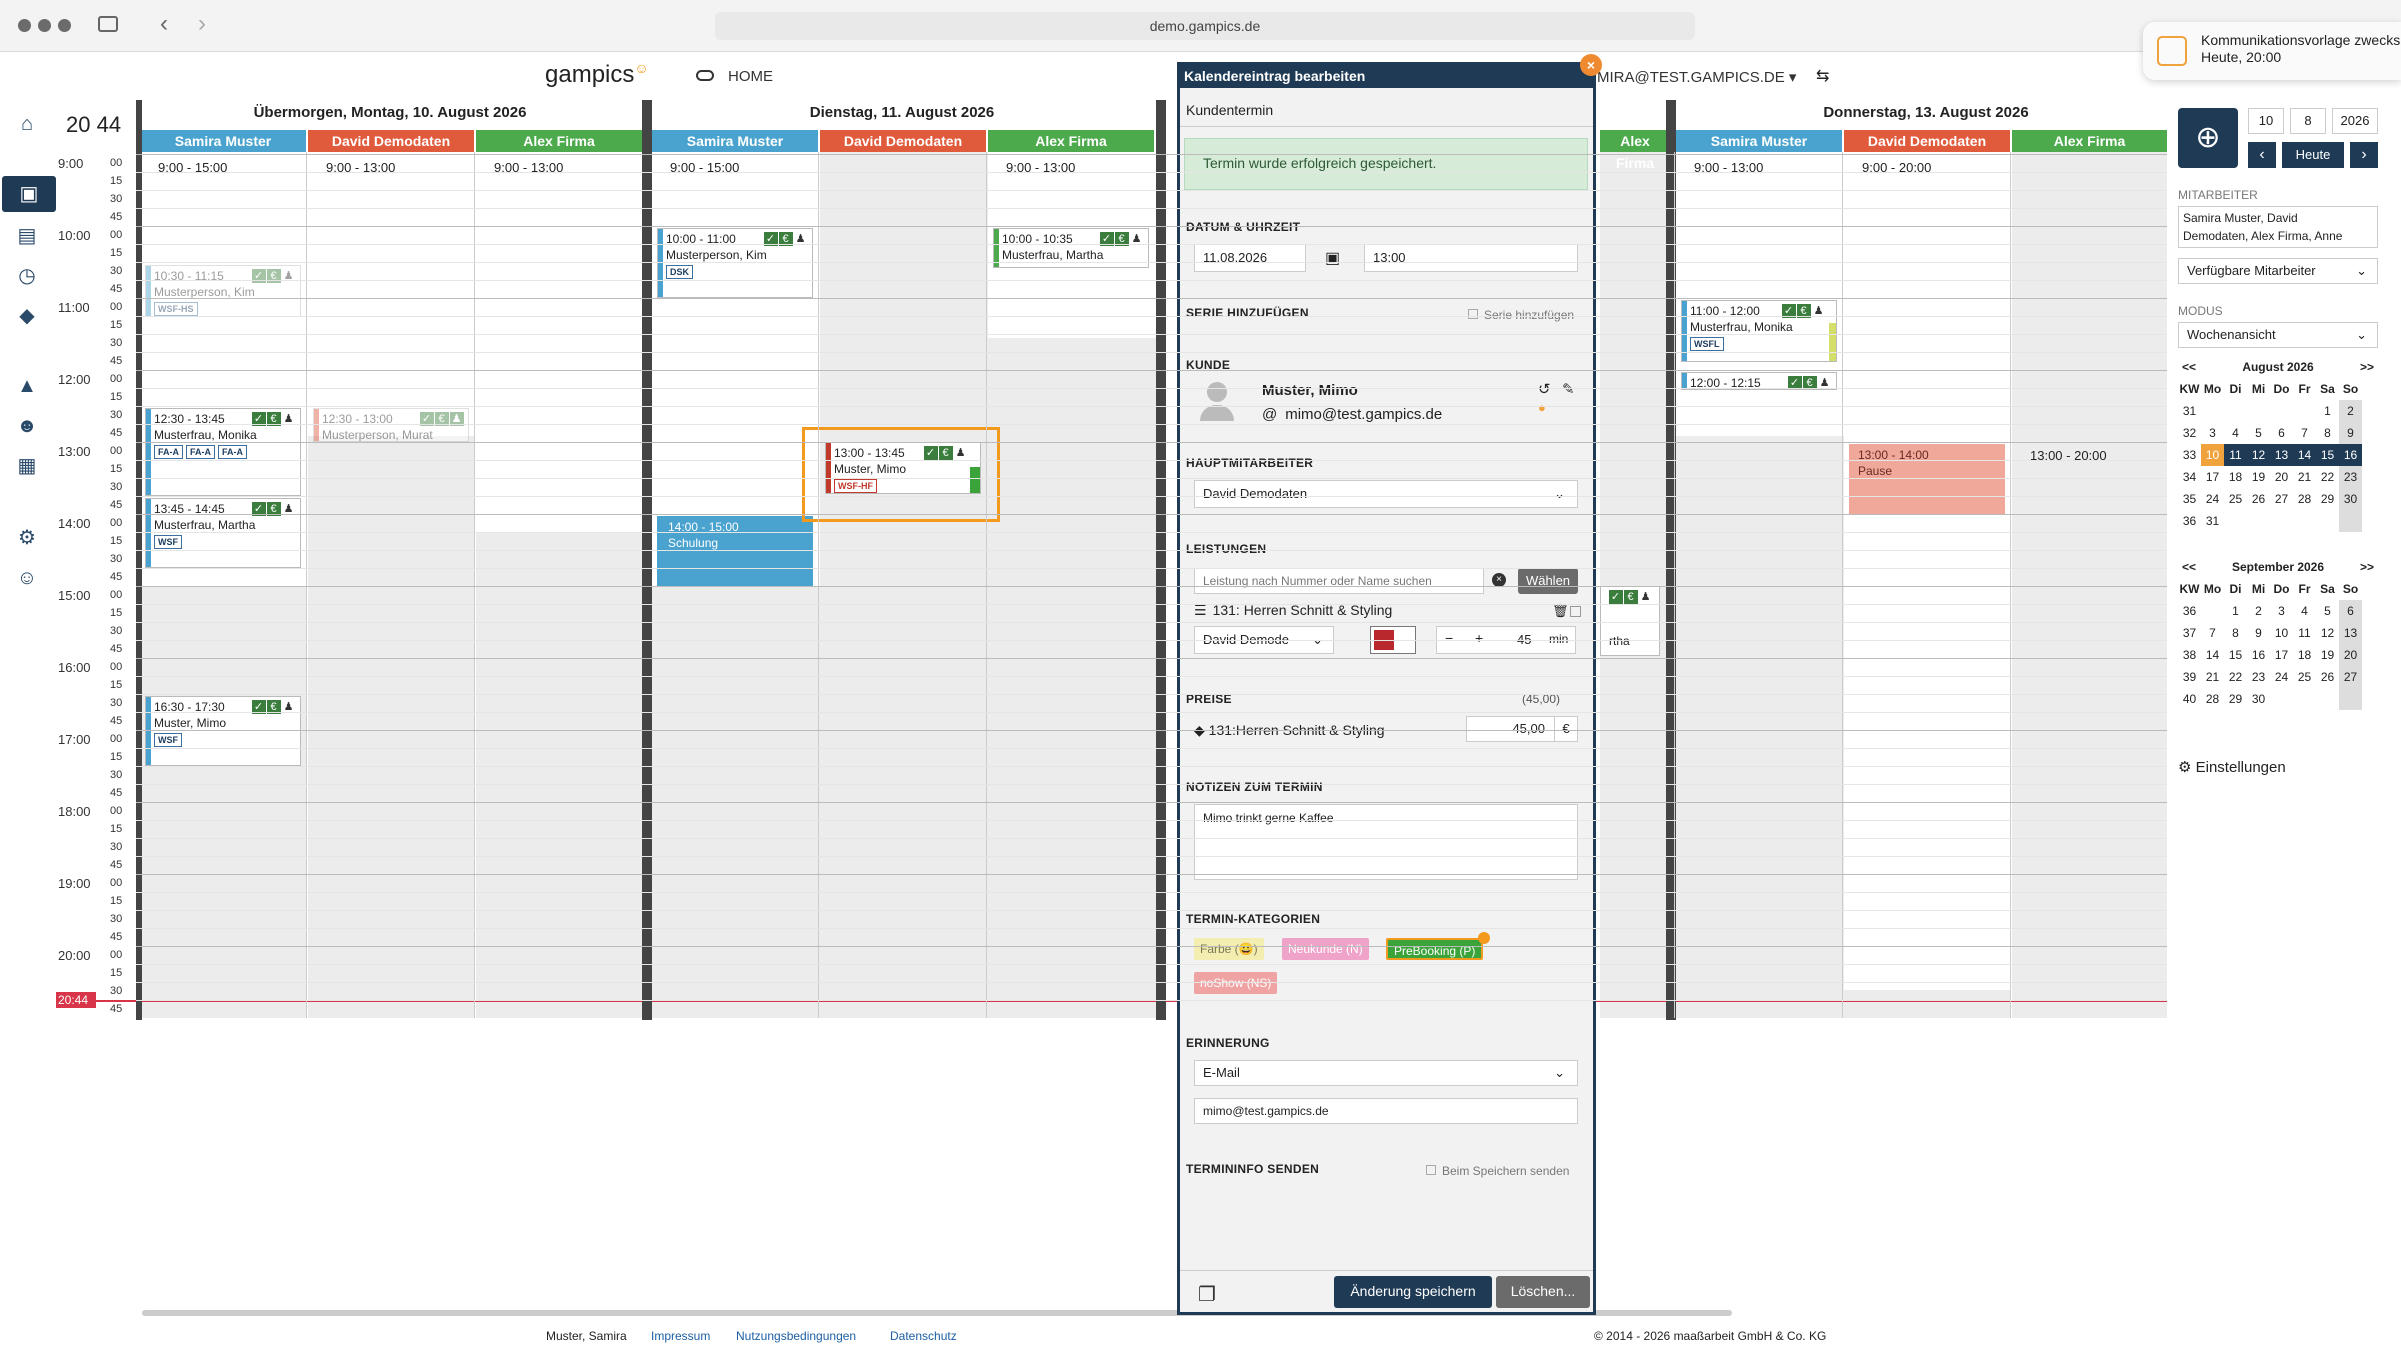  Describe the element at coordinates (29, 194) in the screenshot. I see `calendar-nav-active: ▣` at that location.